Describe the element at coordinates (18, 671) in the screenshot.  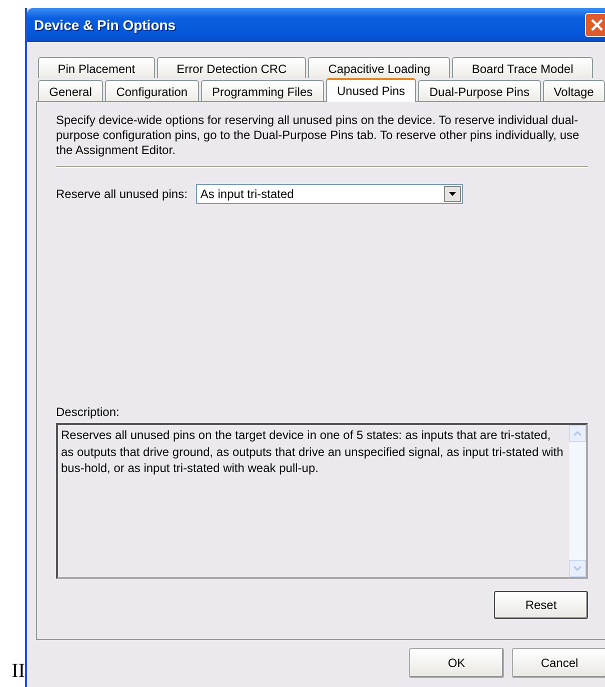
I see `margin-text: II` at that location.